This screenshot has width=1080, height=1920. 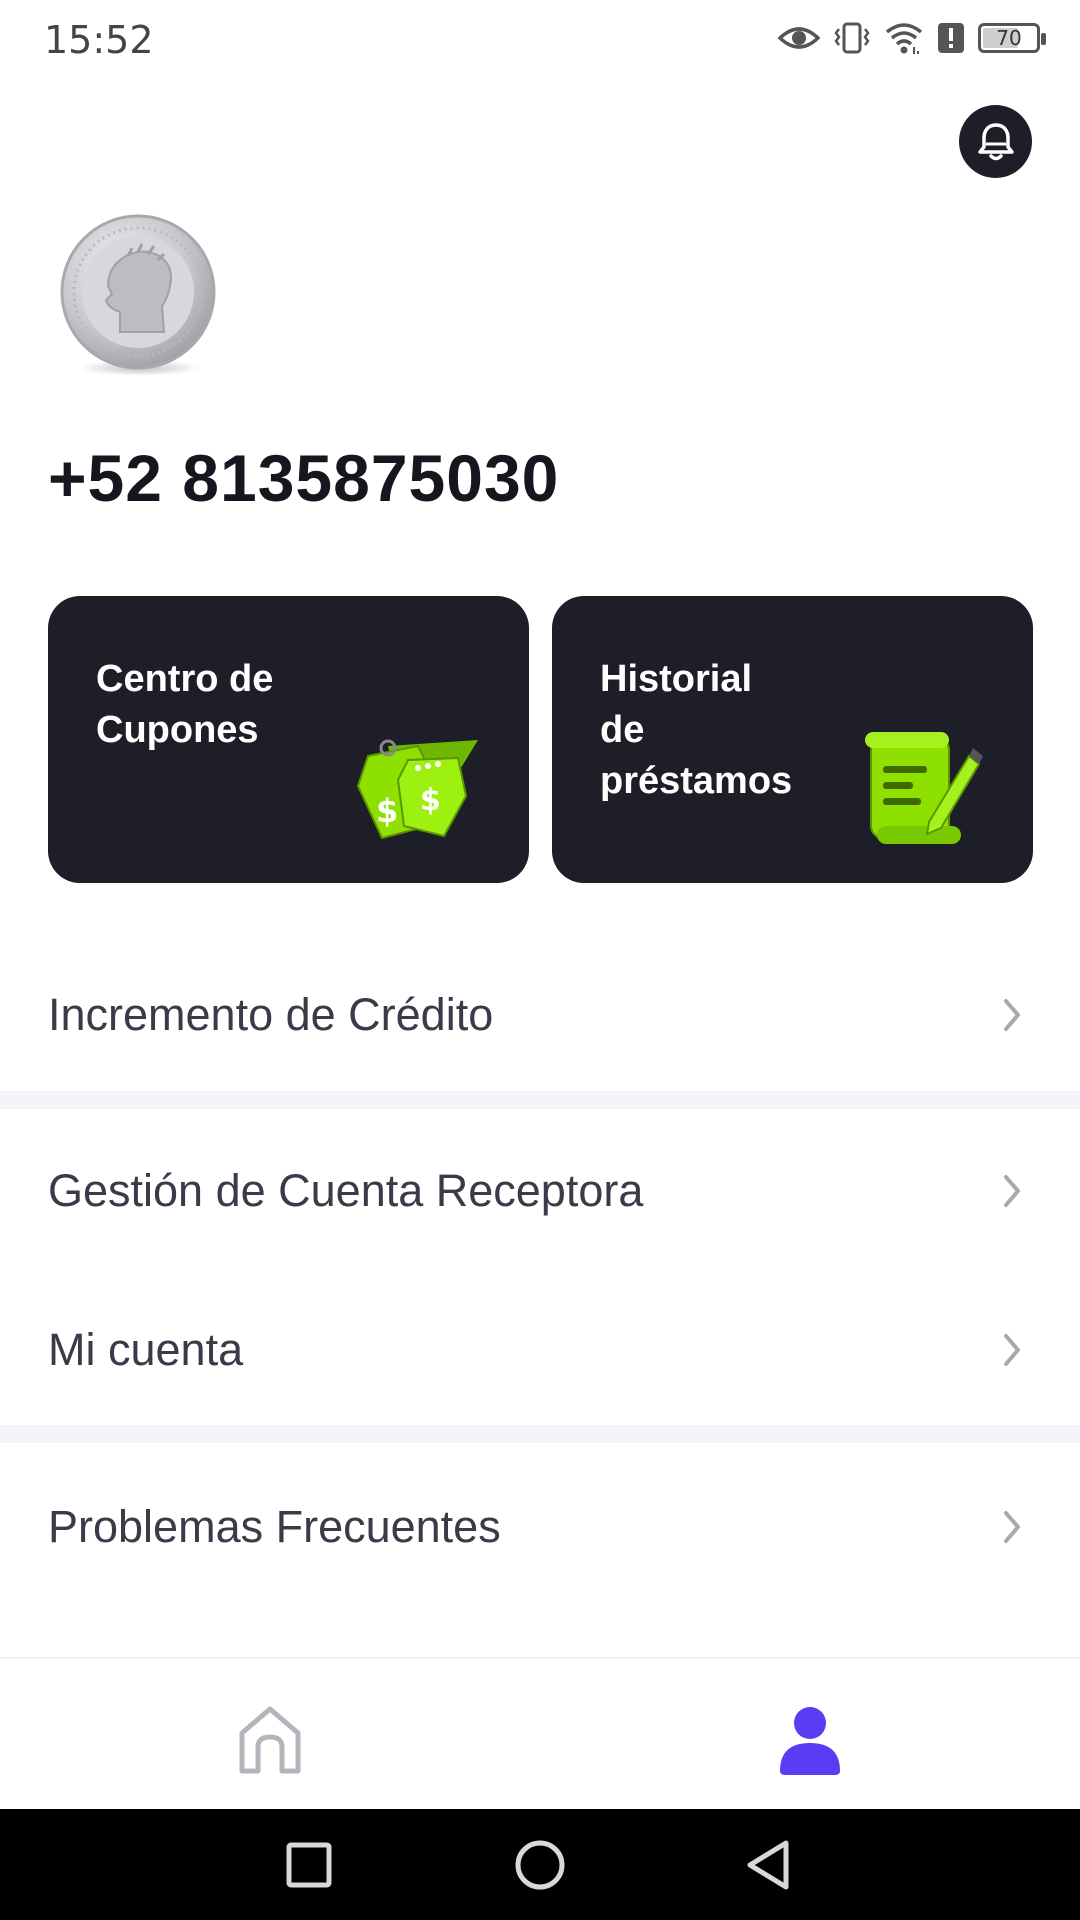 I want to click on menu-item-label: Mi cuenta, so click(x=146, y=1349).